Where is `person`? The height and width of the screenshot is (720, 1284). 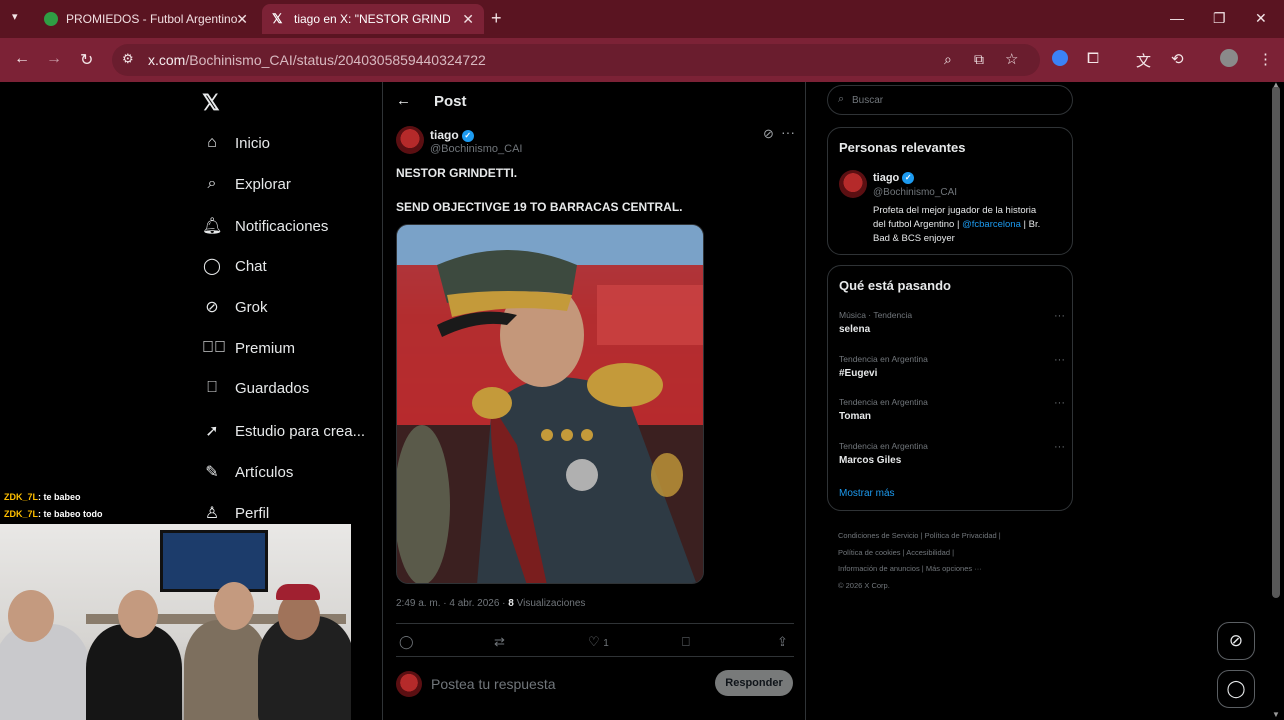 person is located at coordinates (134, 672).